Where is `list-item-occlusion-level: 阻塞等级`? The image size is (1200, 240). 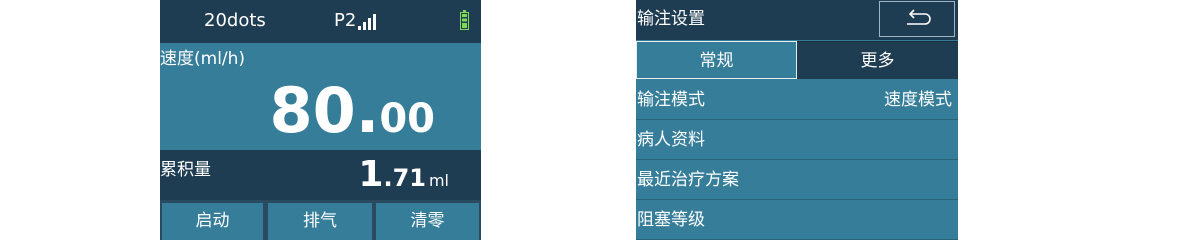 list-item-occlusion-level: 阻塞等级 is located at coordinates (797, 220).